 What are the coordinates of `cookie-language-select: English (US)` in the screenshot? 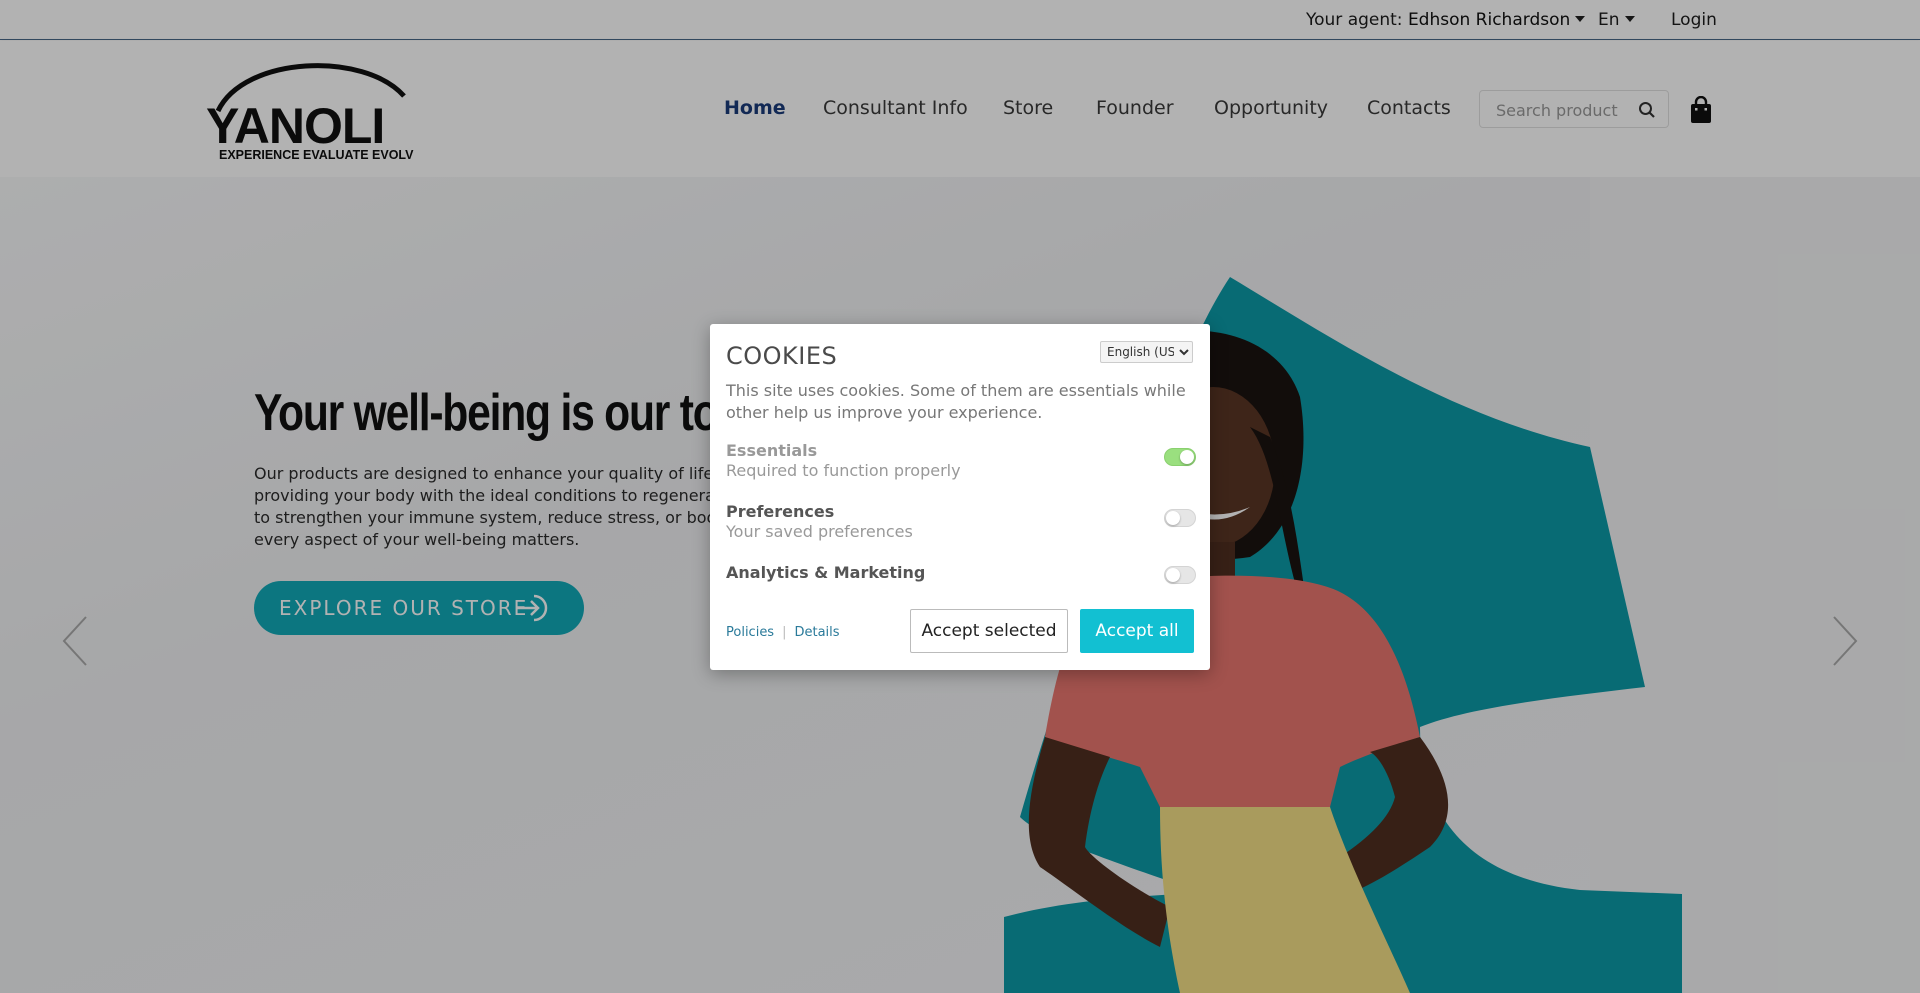 It's located at (1146, 352).